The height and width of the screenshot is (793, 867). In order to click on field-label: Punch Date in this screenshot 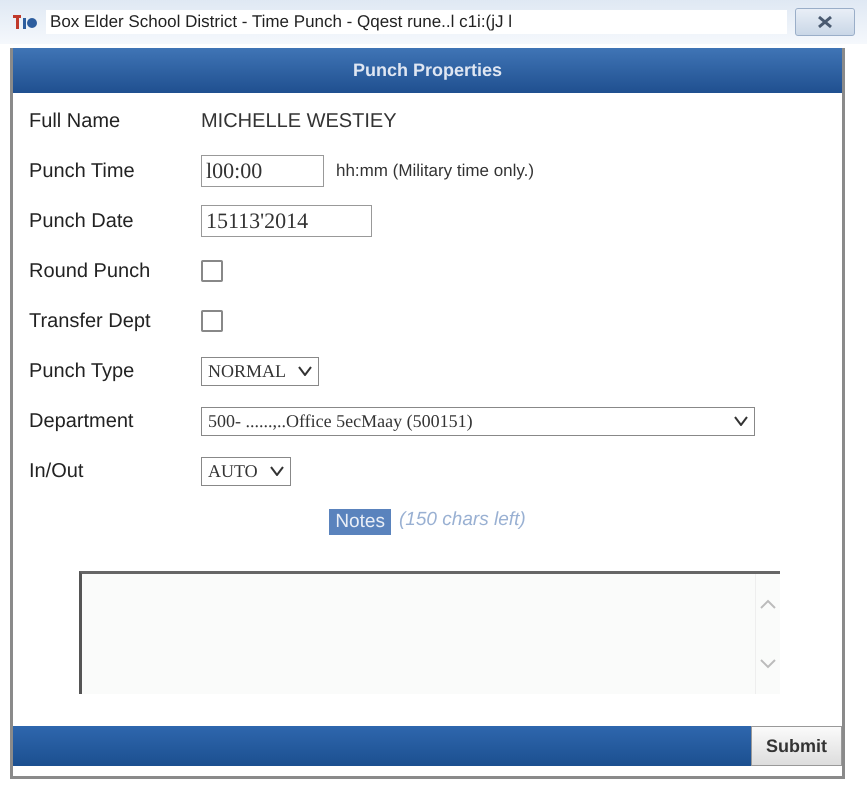, I will do `click(82, 221)`.